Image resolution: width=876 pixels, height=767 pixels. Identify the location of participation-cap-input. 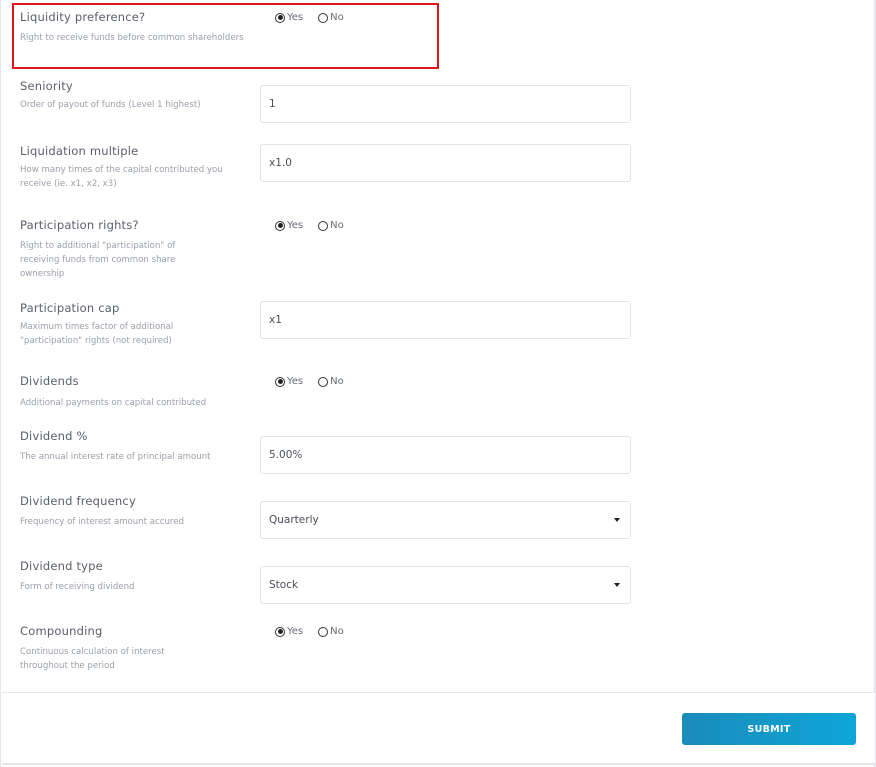
(445, 320).